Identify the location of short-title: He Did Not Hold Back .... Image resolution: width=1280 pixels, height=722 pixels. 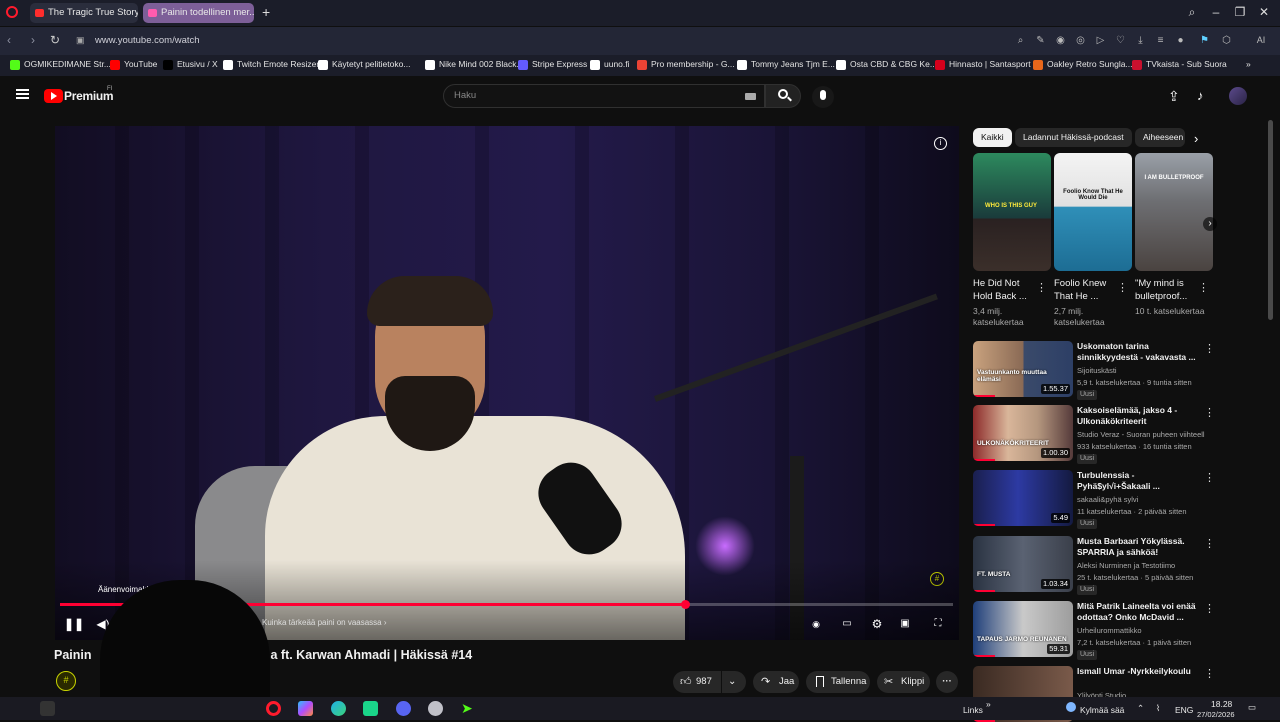
(1006, 290).